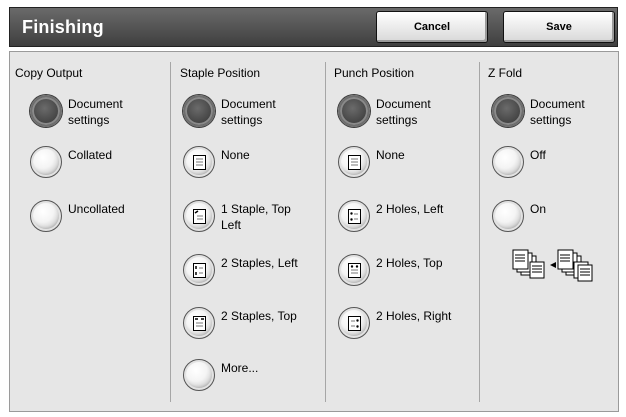 This screenshot has height=417, width=626. Describe the element at coordinates (220, 73) in the screenshot. I see `staple-position-heading: Staple Position` at that location.